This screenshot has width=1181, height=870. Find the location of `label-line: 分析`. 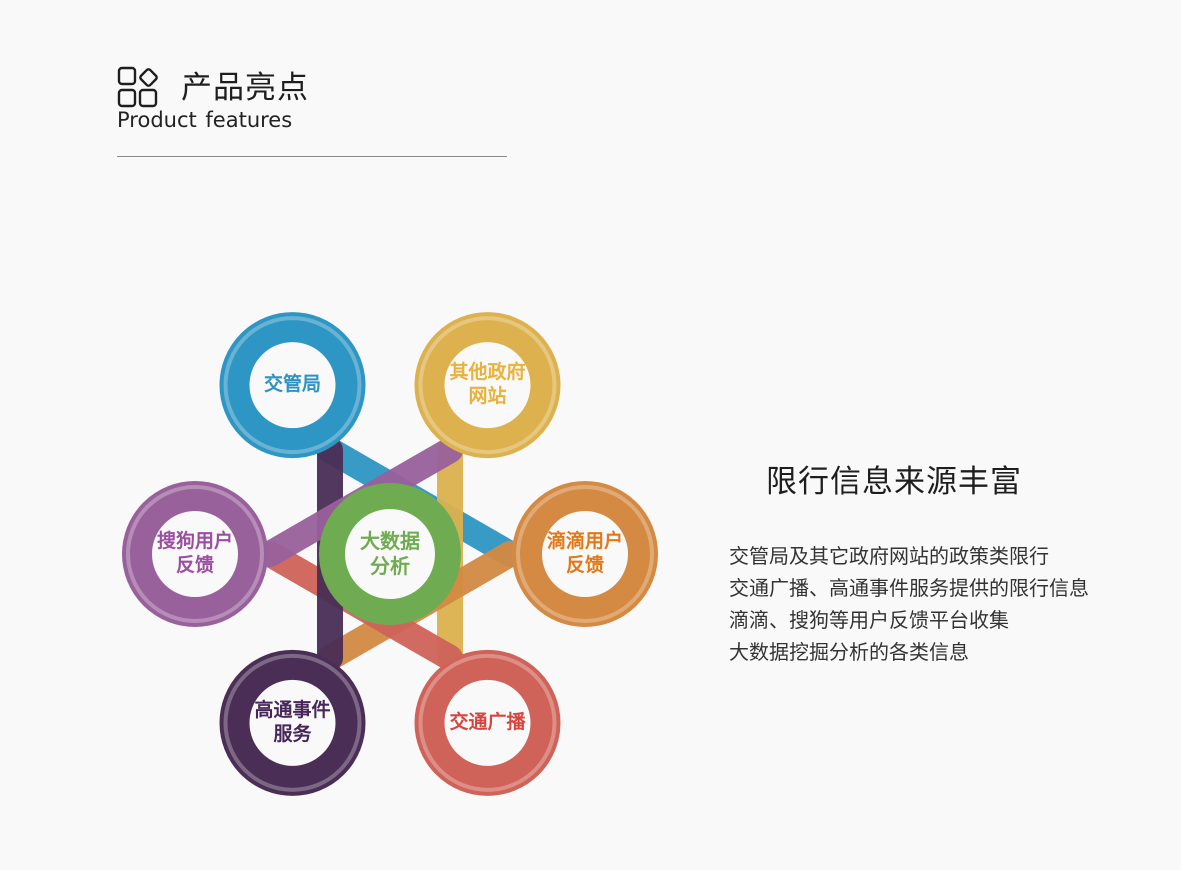

label-line: 分析 is located at coordinates (390, 566).